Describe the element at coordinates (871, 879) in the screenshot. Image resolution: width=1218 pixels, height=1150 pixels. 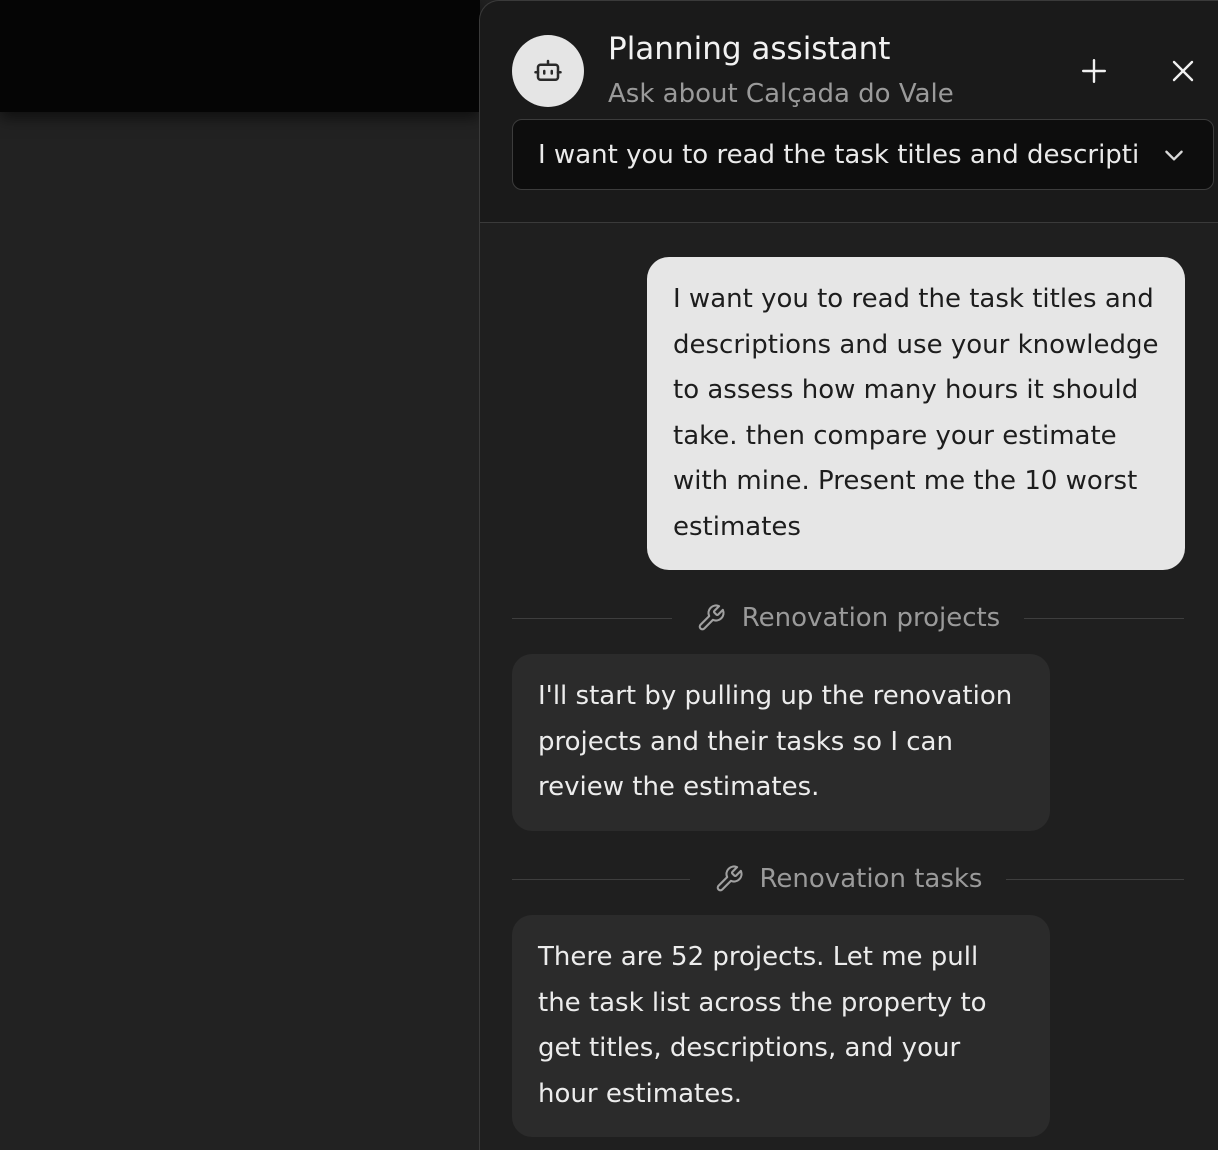
I see `tool-call-name: Renovation tasks` at that location.